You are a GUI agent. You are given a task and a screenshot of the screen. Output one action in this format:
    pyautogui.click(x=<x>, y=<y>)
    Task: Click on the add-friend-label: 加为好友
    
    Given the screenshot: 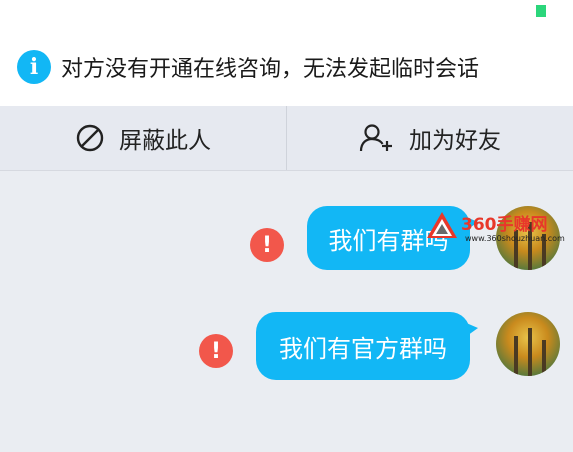 What is the action you would take?
    pyautogui.click(x=455, y=141)
    